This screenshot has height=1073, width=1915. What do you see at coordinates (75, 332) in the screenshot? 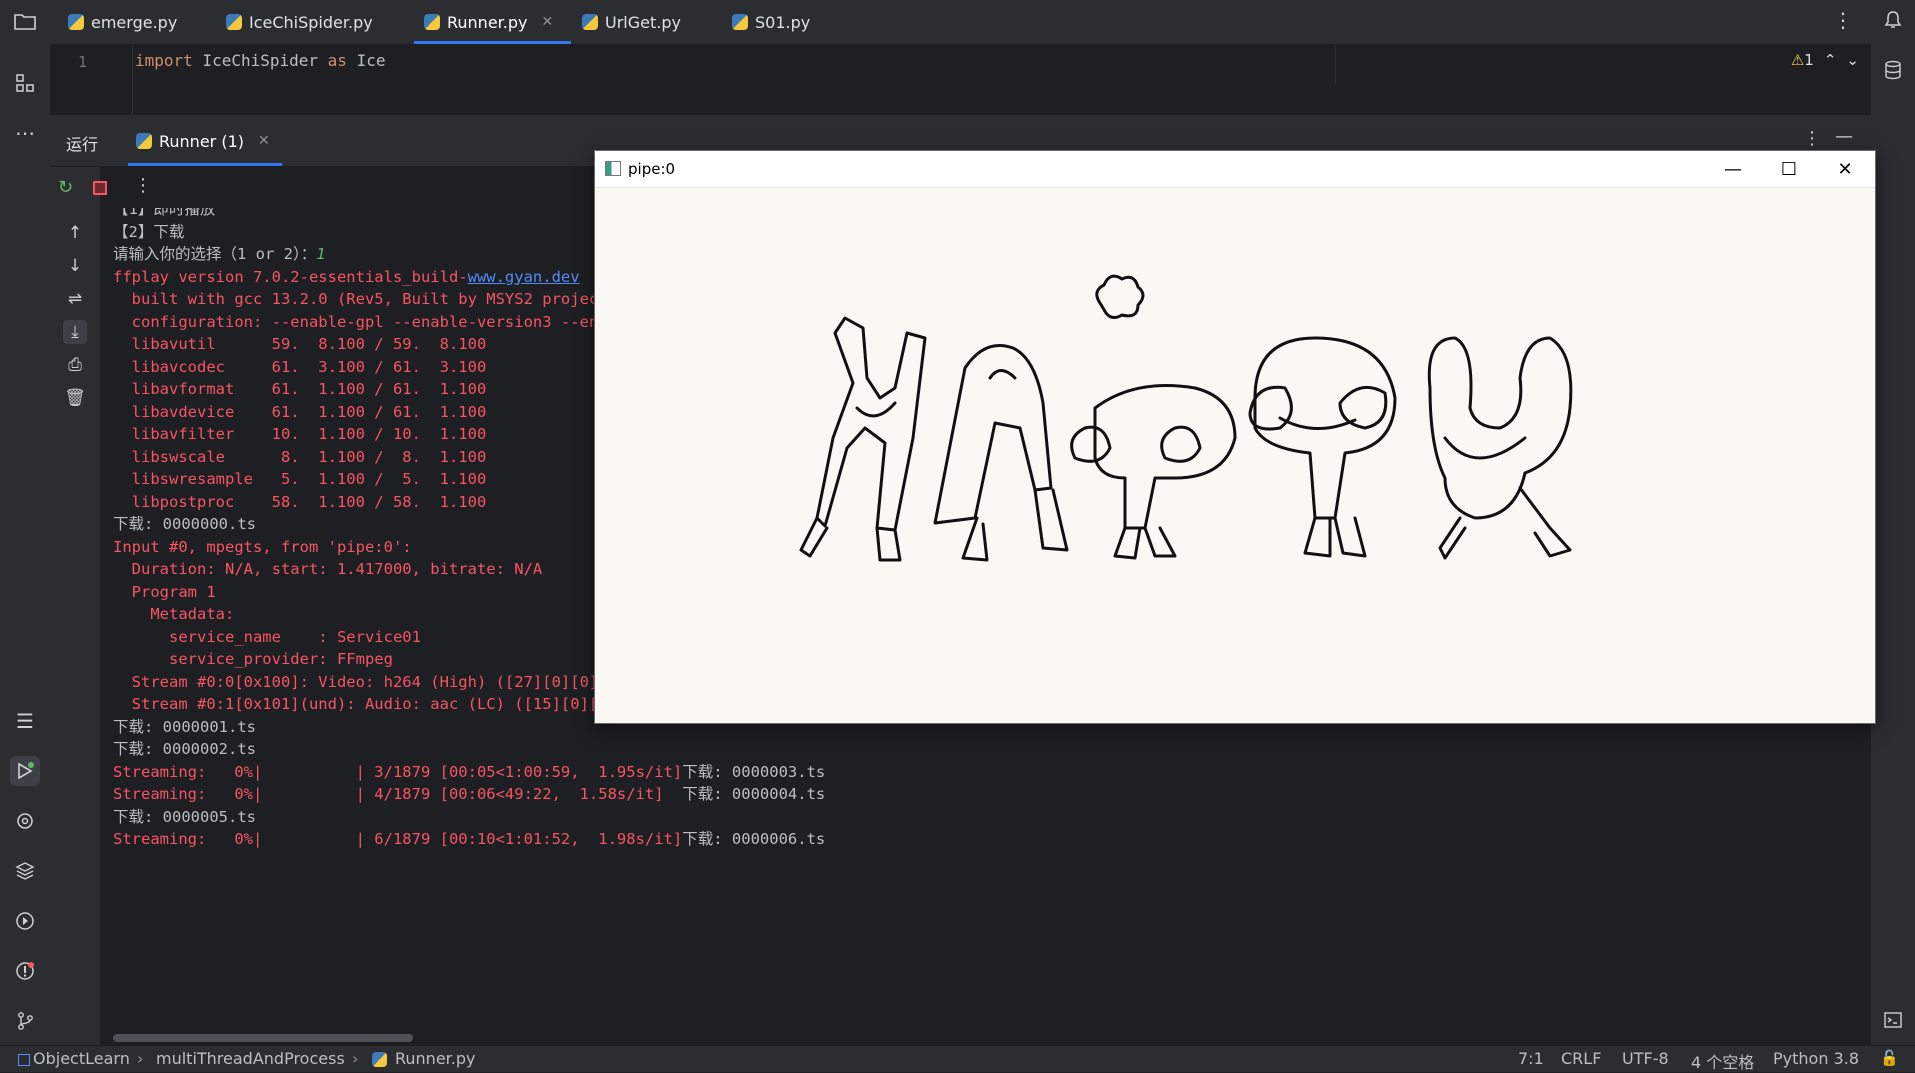
I see `scroll-to-end-icon: ⤓` at bounding box center [75, 332].